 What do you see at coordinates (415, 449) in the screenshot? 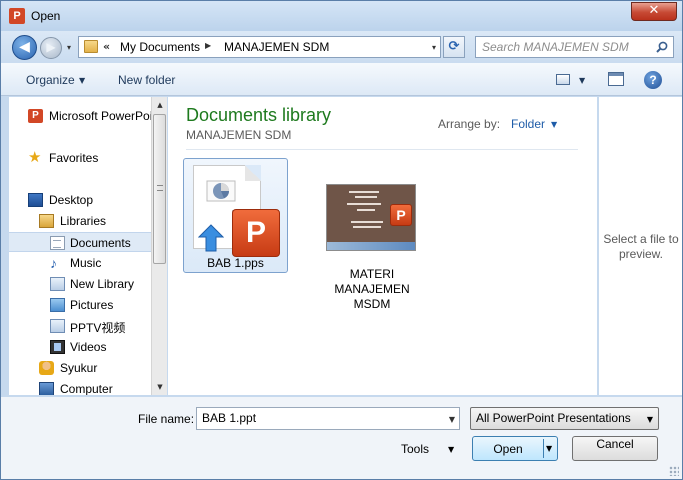
I see `tools-button: Tools` at bounding box center [415, 449].